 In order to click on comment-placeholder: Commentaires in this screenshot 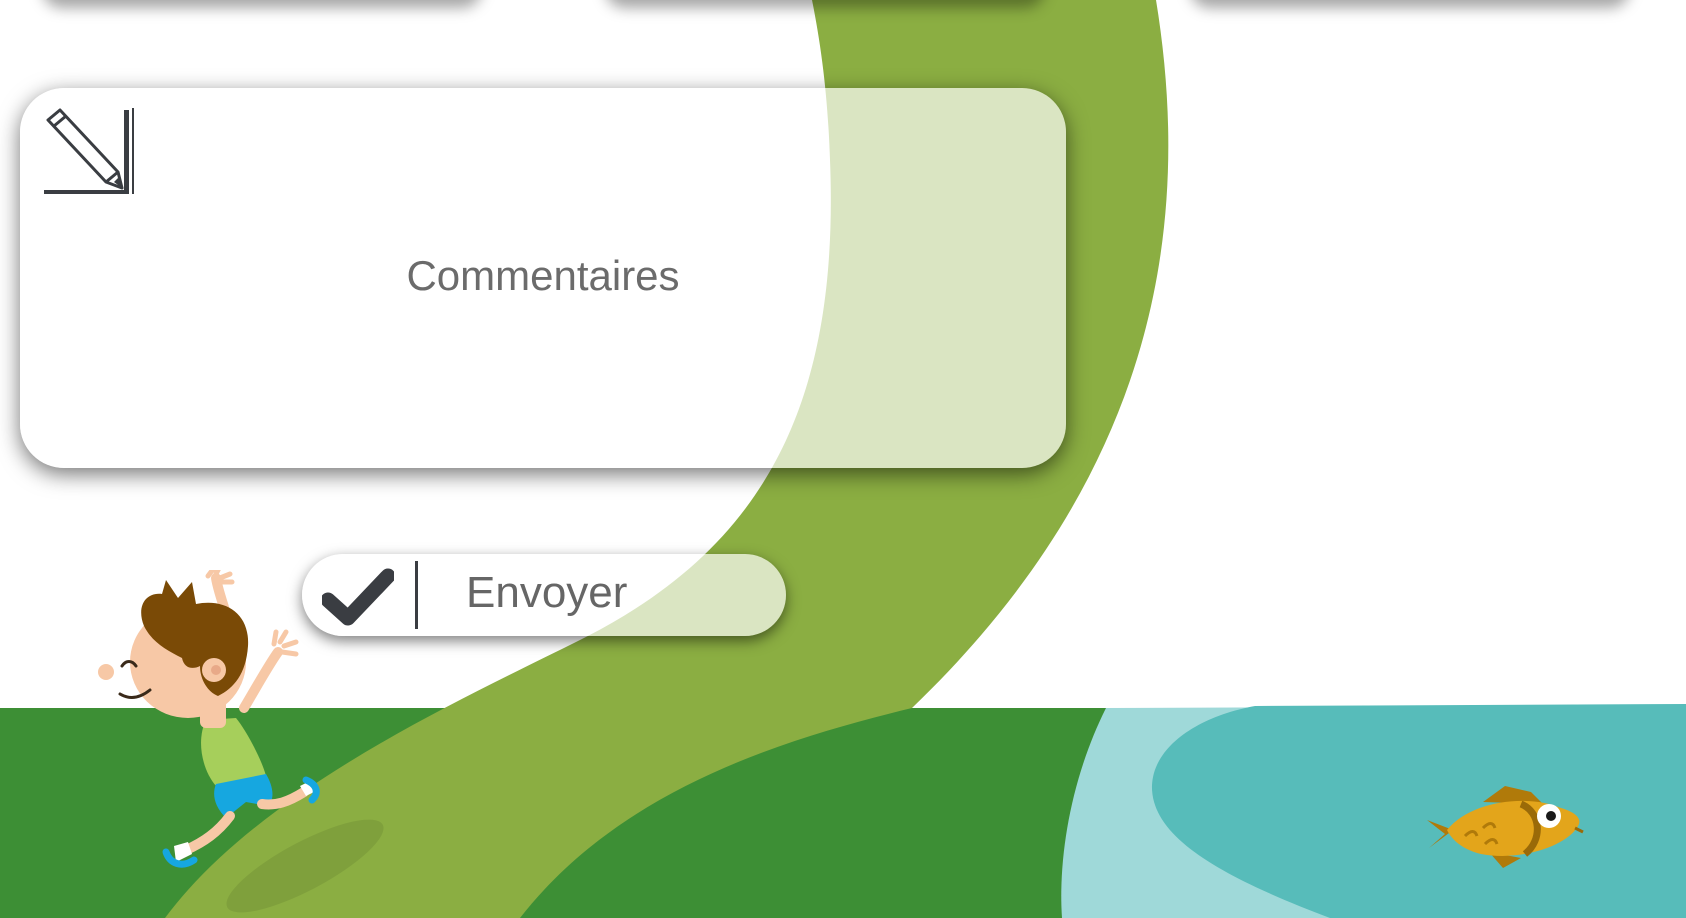, I will do `click(543, 275)`.